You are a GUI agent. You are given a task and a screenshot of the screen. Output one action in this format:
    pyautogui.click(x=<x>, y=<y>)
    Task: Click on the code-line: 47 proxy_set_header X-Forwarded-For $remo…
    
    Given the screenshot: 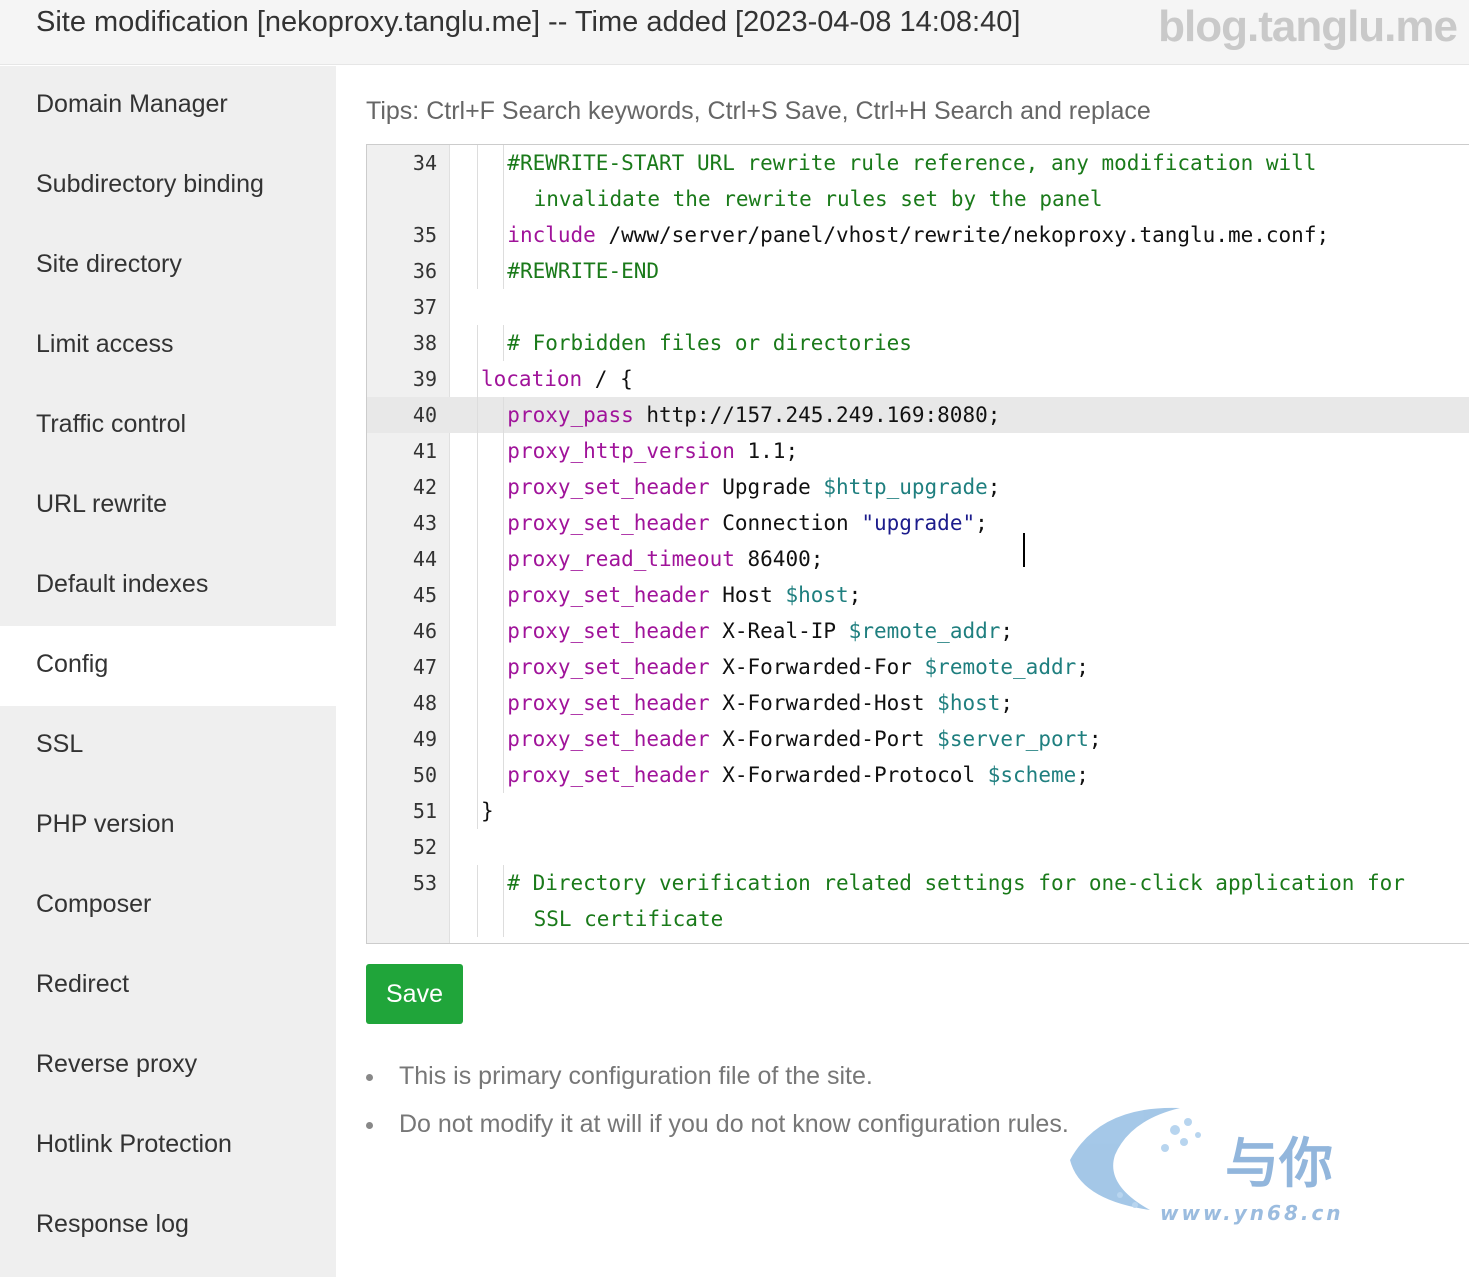 What is the action you would take?
    pyautogui.click(x=918, y=667)
    